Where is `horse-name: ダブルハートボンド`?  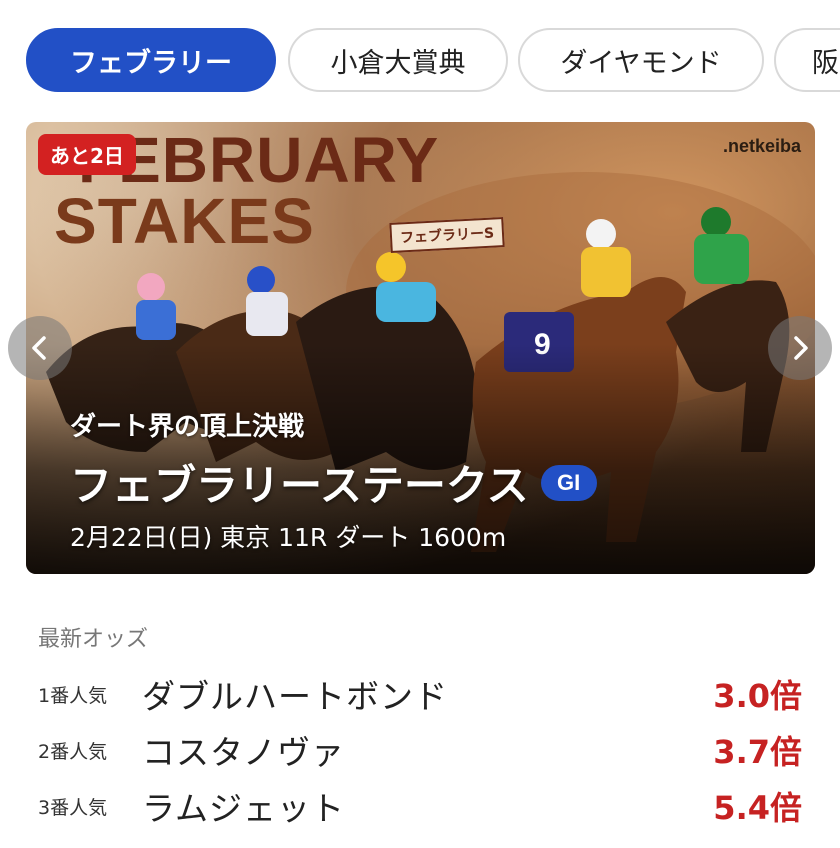
horse-name: ダブルハートボンド is located at coordinates (295, 696).